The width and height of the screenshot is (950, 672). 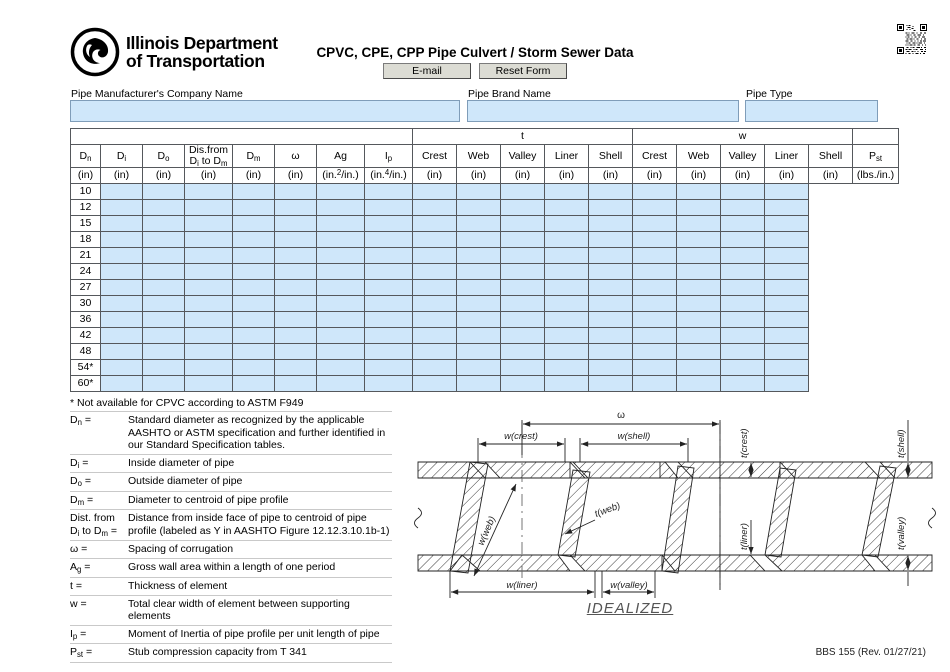 What do you see at coordinates (523, 71) in the screenshot?
I see `reset-form-button: Reset Form` at bounding box center [523, 71].